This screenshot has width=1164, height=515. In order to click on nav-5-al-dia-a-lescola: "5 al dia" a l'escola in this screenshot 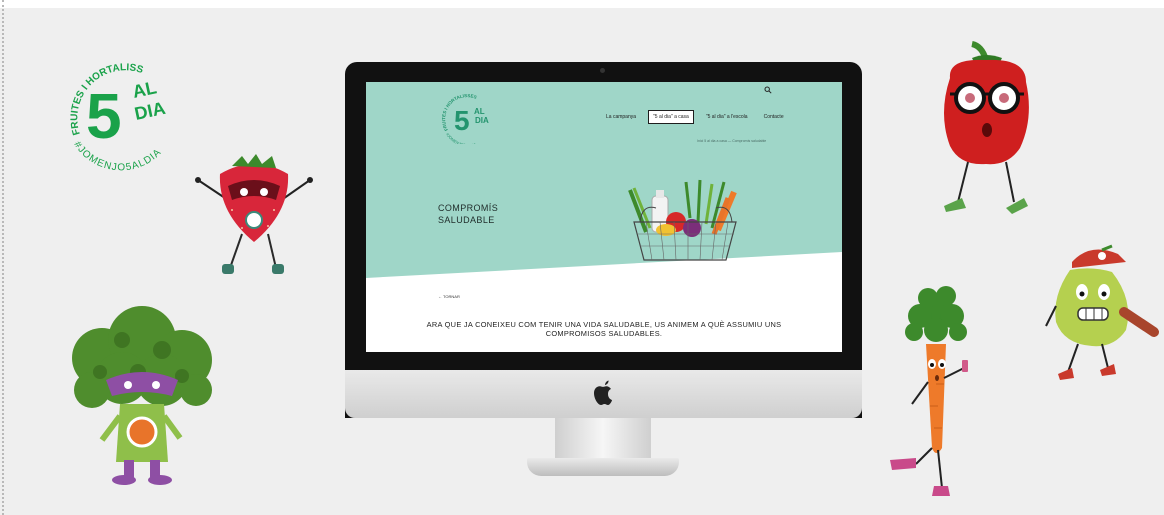, I will do `click(727, 117)`.